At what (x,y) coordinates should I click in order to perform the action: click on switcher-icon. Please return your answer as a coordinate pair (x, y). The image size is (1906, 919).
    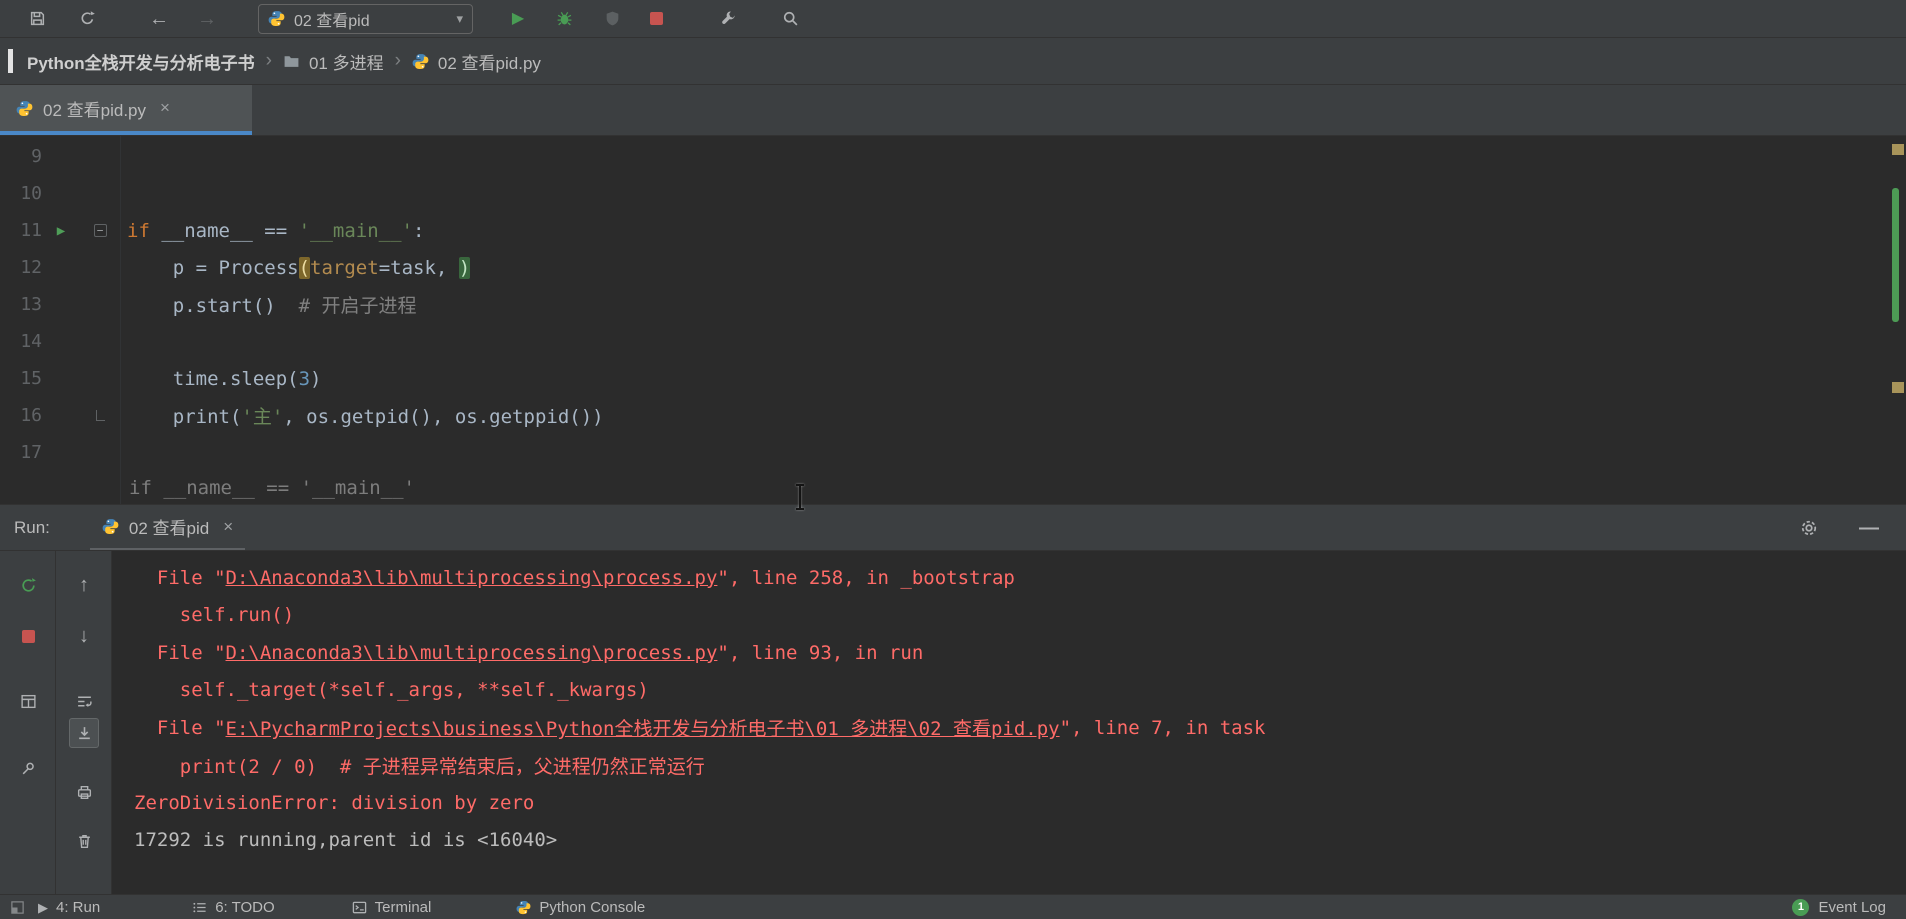
    Looking at the image, I should click on (17, 907).